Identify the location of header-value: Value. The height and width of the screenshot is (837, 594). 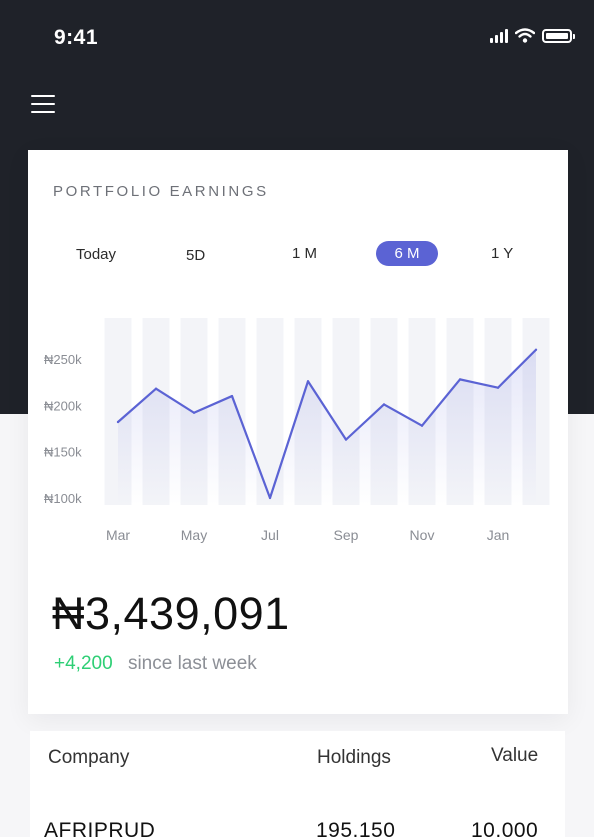
(515, 755).